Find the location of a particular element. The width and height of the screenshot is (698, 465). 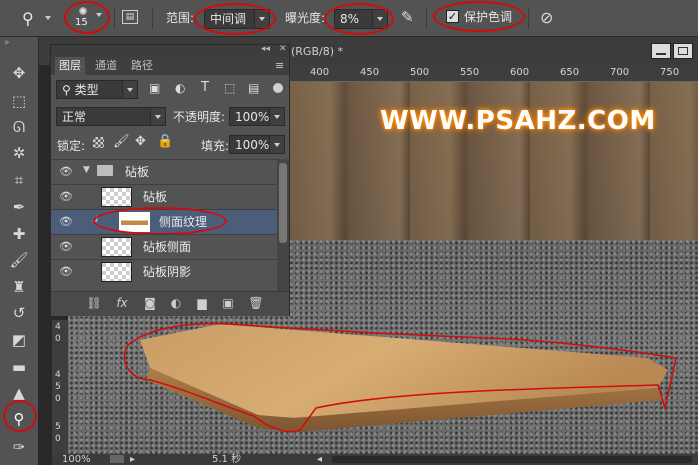

vertical-ruler: 4 0 4 5 0 5 0 is located at coordinates (60, 387).